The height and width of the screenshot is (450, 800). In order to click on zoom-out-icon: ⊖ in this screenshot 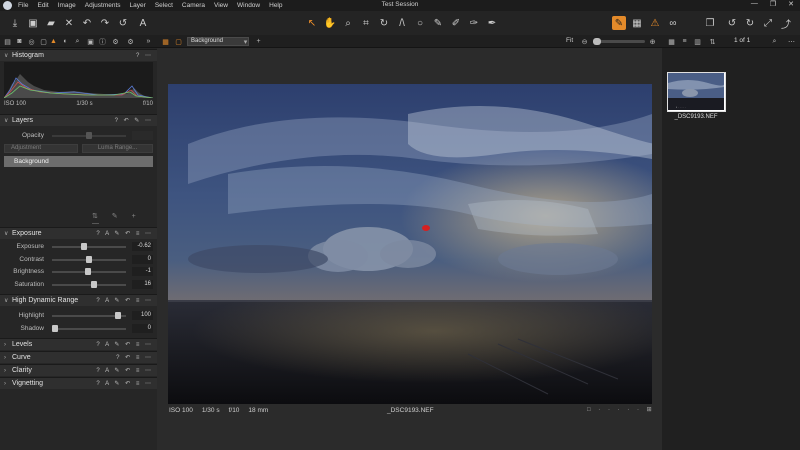, I will do `click(584, 41)`.